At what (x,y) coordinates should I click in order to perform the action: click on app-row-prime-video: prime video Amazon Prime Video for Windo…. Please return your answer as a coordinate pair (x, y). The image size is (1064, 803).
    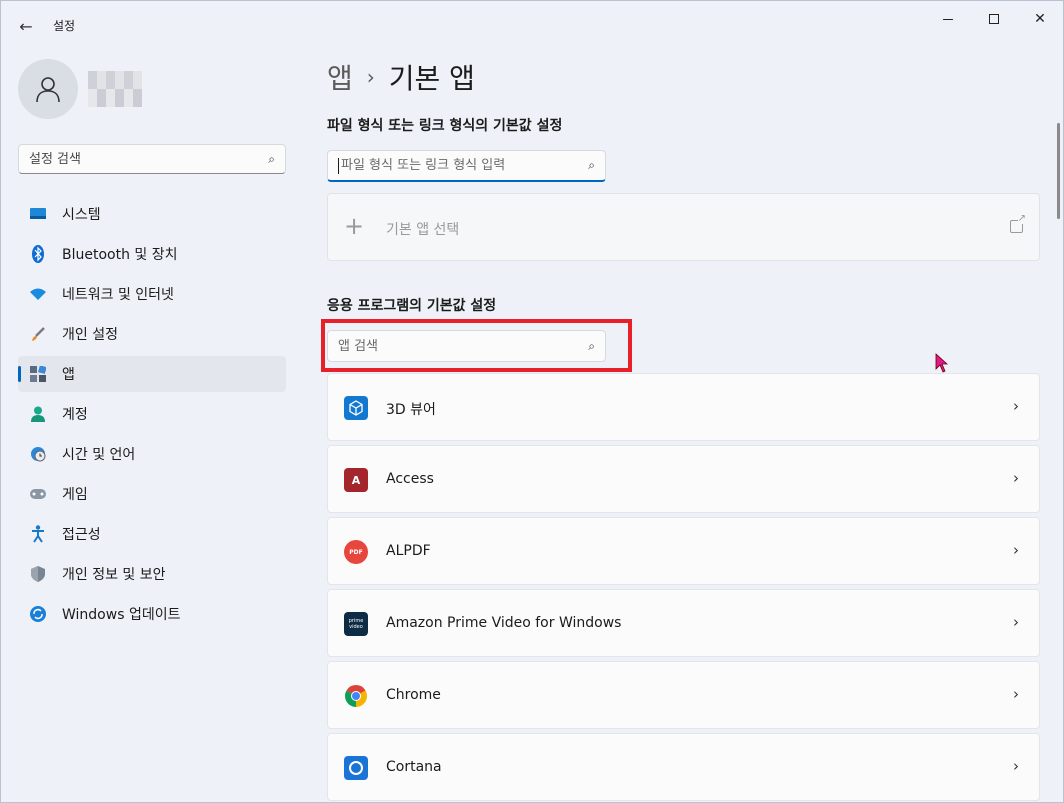
    Looking at the image, I should click on (683, 623).